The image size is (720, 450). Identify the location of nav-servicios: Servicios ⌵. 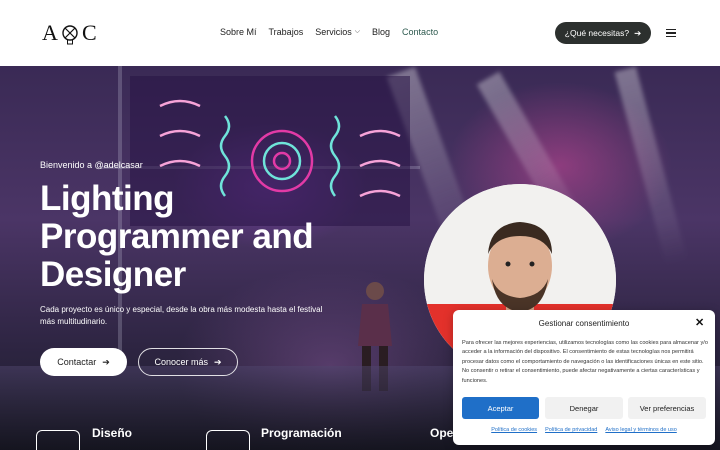
(337, 32).